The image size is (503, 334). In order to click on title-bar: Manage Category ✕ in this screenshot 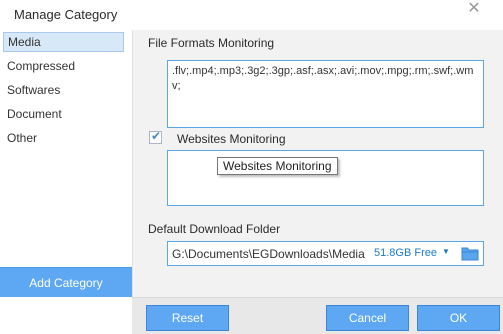, I will do `click(251, 15)`.